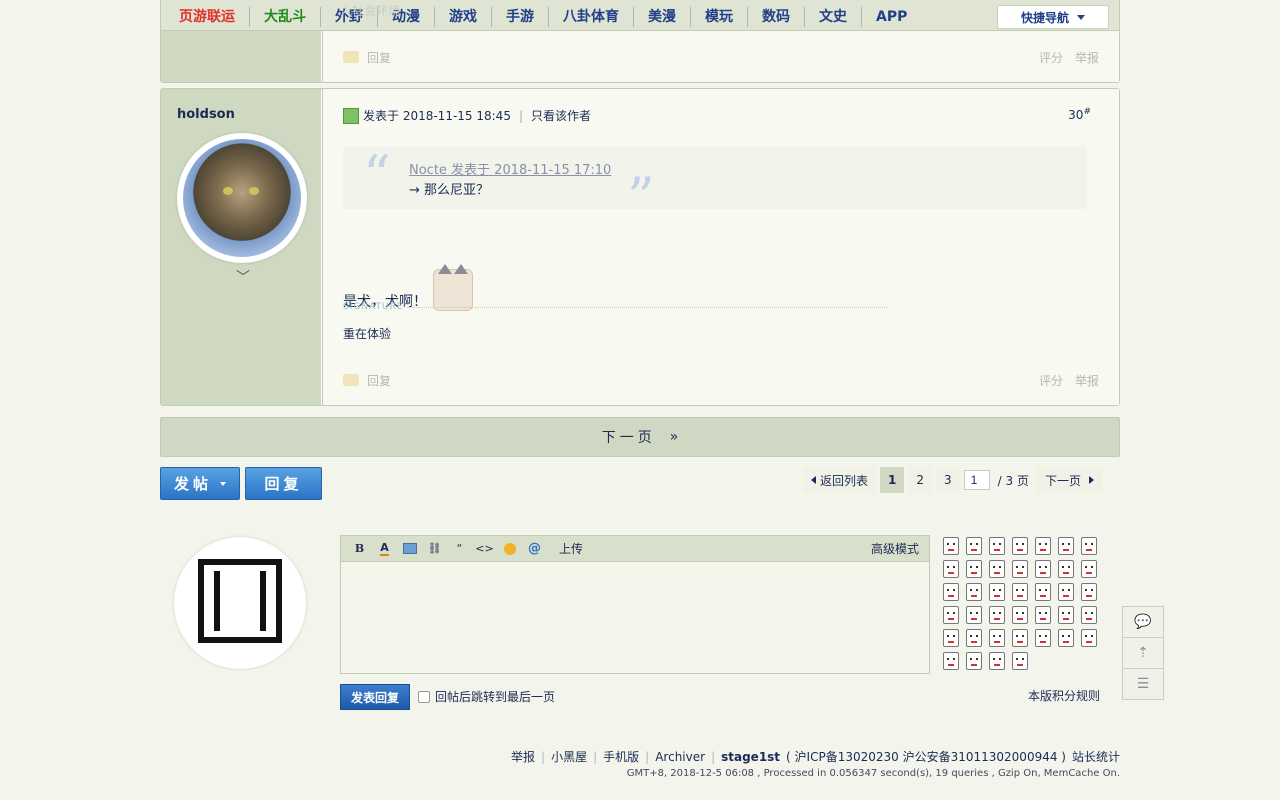  I want to click on nav-item-brawl: 大乱斗, so click(285, 16).